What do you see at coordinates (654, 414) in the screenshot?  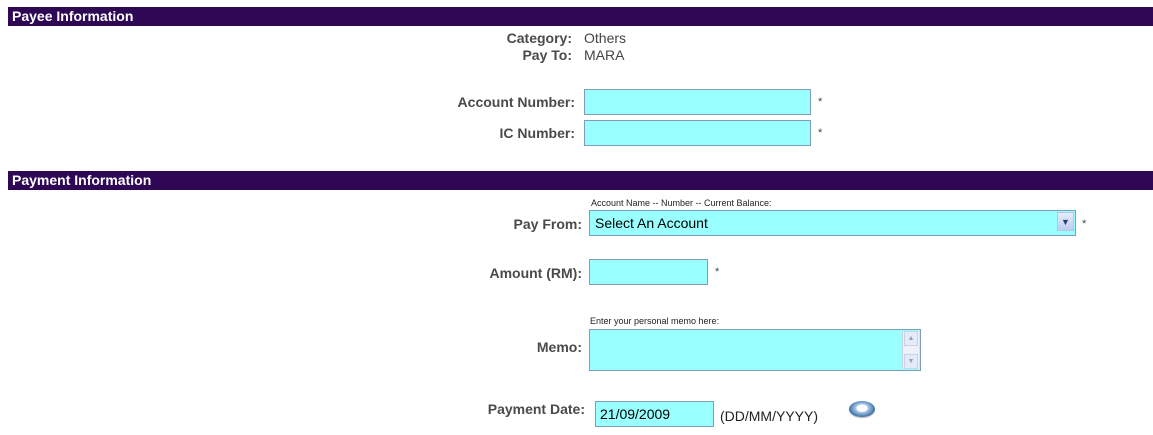 I see `payment-date-input` at bounding box center [654, 414].